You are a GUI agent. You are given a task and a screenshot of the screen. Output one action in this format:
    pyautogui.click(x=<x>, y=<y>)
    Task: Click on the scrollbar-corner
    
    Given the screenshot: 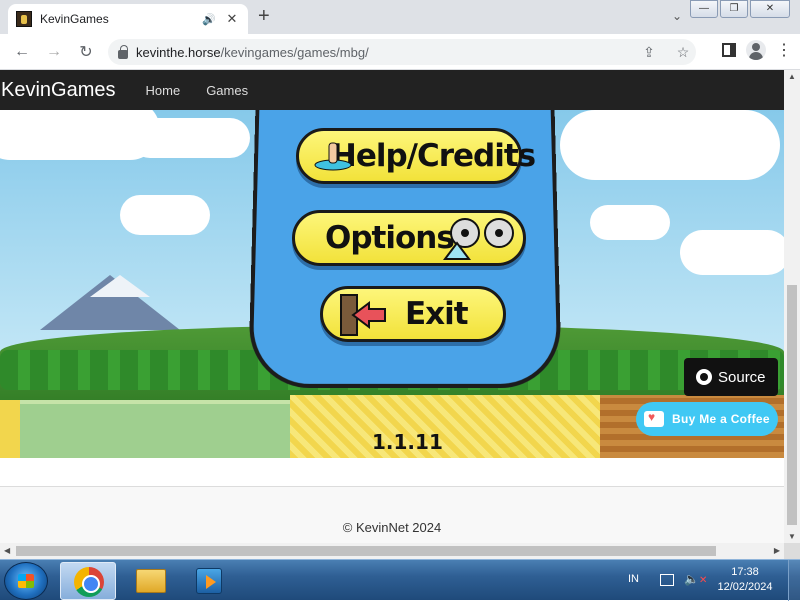 What is the action you would take?
    pyautogui.click(x=792, y=551)
    